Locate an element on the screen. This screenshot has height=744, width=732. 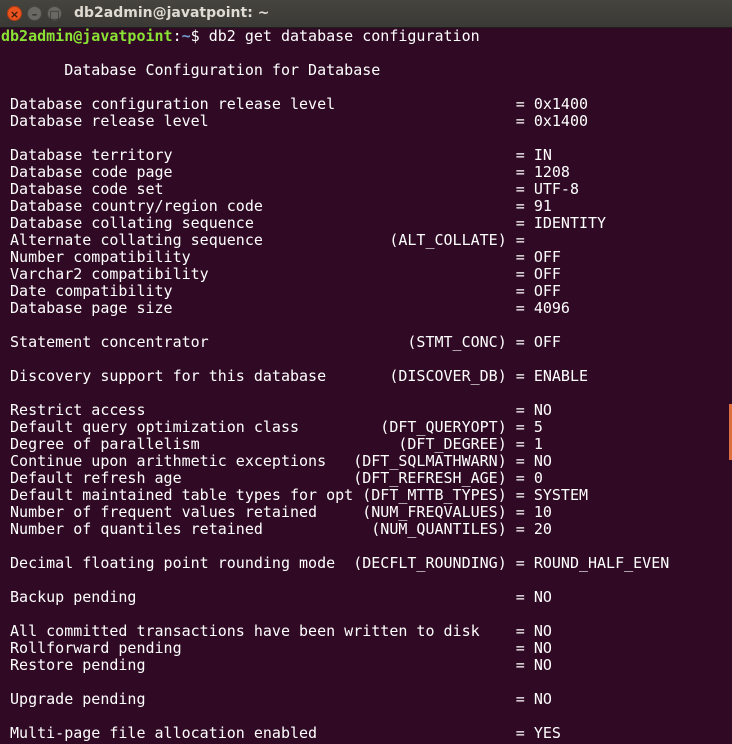
output-line: Upgrade pending = NO is located at coordinates (276, 699).